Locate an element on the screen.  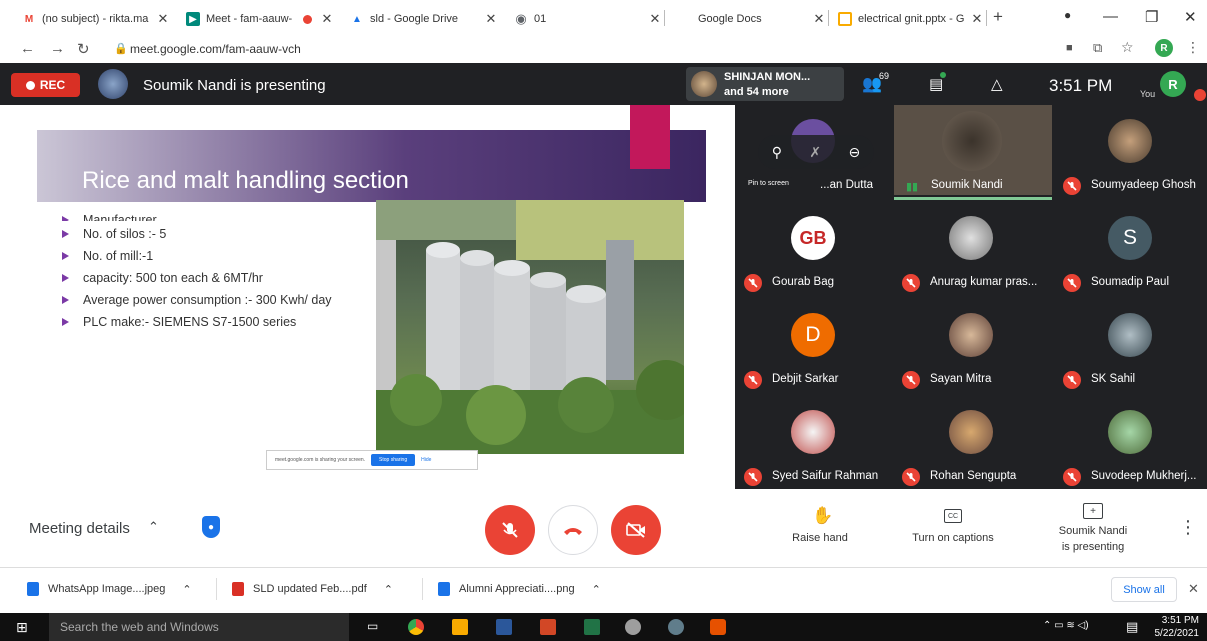
activities-icon: △ is located at coordinates (997, 84).